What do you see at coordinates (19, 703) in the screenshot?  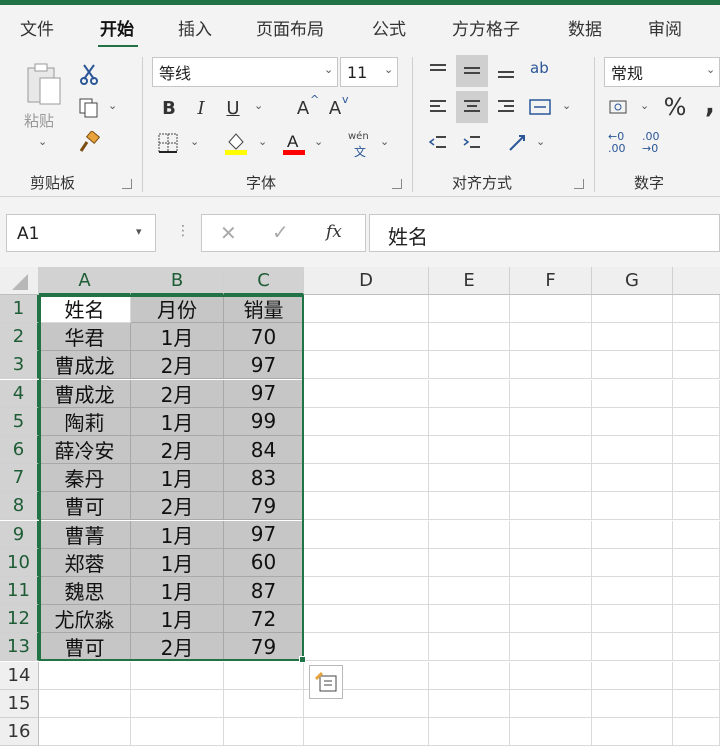 I see `row-header: 15` at bounding box center [19, 703].